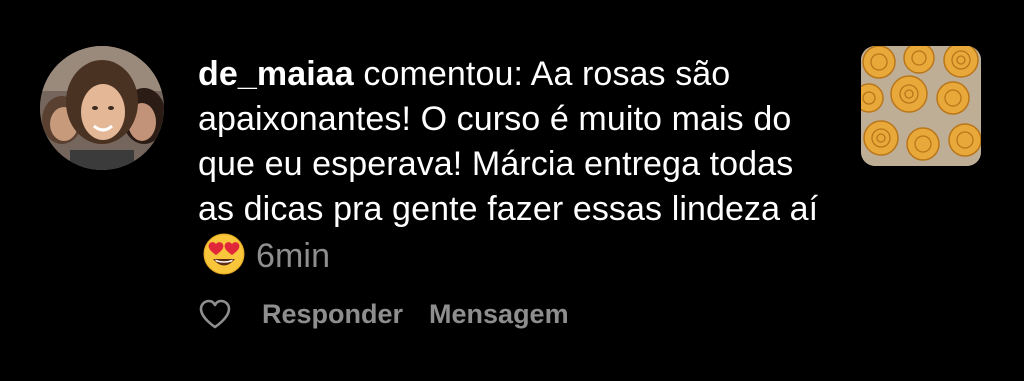 This screenshot has height=381, width=1024. What do you see at coordinates (224, 254) in the screenshot?
I see `heart-eyes-emoji-icon` at bounding box center [224, 254].